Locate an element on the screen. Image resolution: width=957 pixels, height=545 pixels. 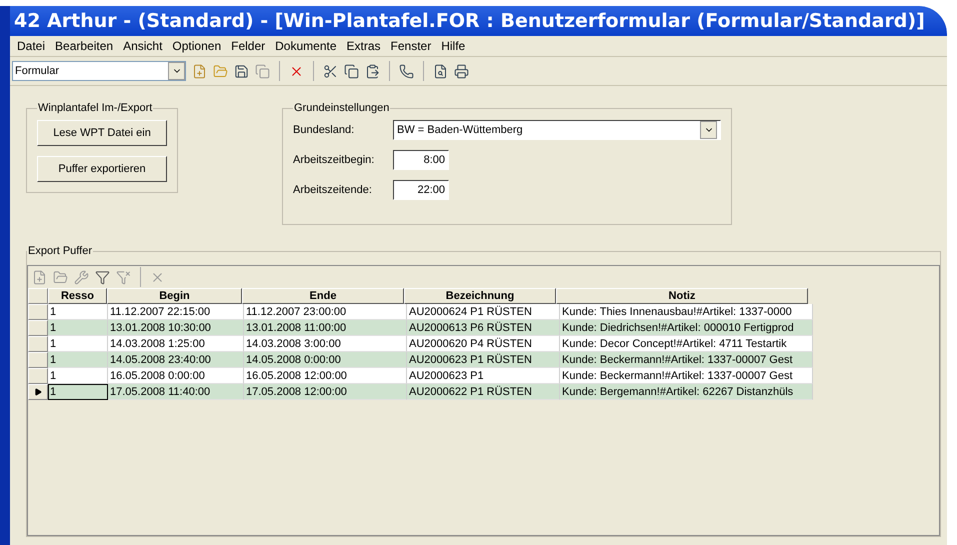
group-title: Grundeinstellungen is located at coordinates (341, 108).